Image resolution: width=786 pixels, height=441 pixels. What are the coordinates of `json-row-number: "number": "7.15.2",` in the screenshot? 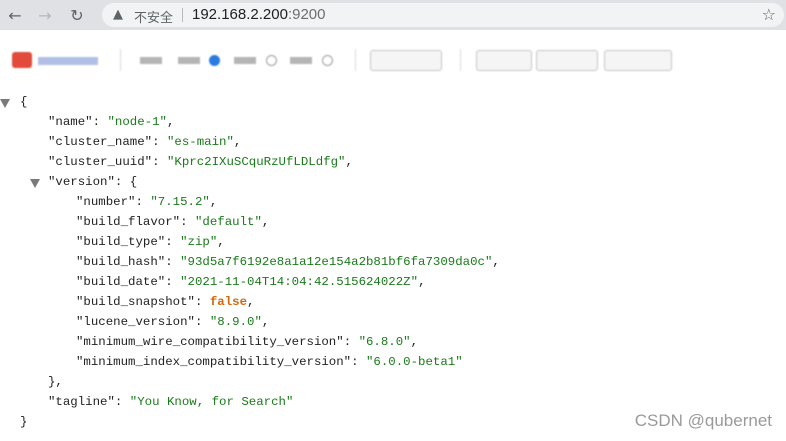 It's located at (147, 202).